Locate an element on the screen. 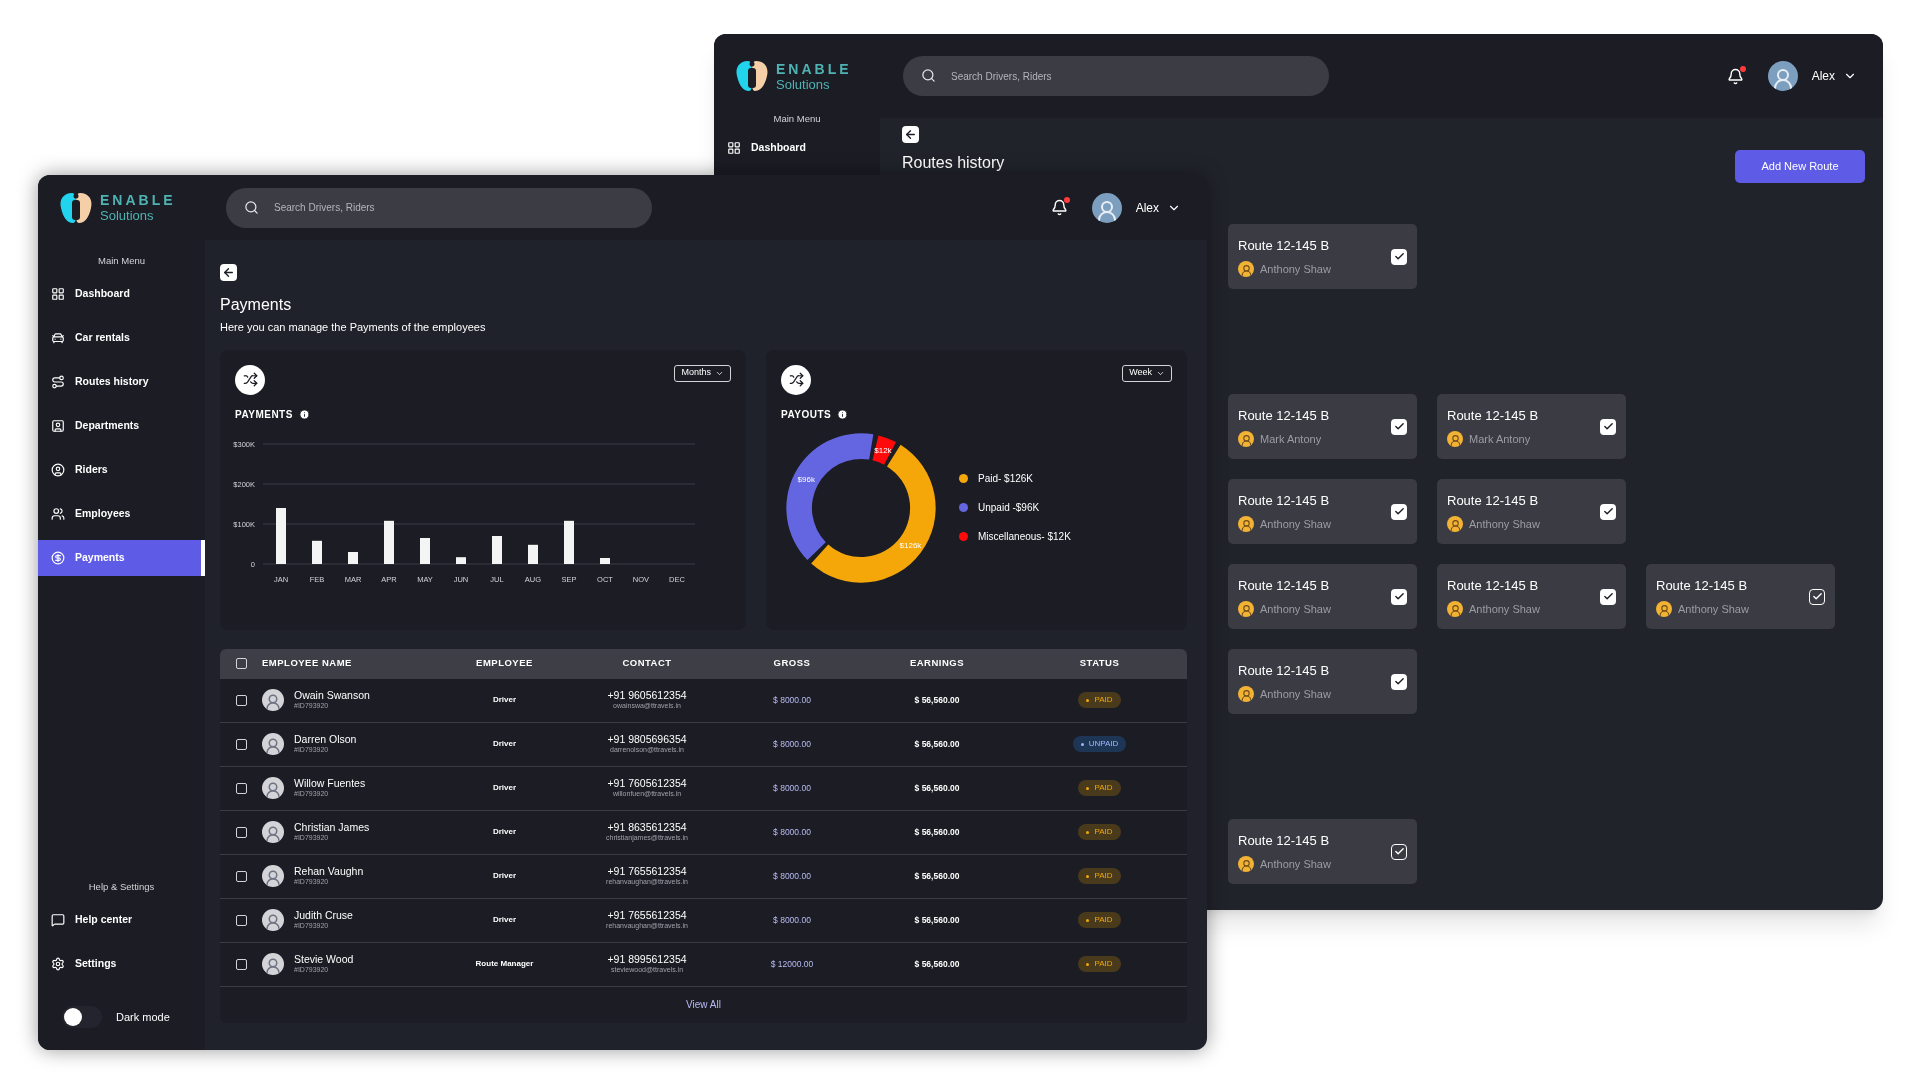 The image size is (1920, 1080). logo-name: ENABLE is located at coordinates (138, 200).